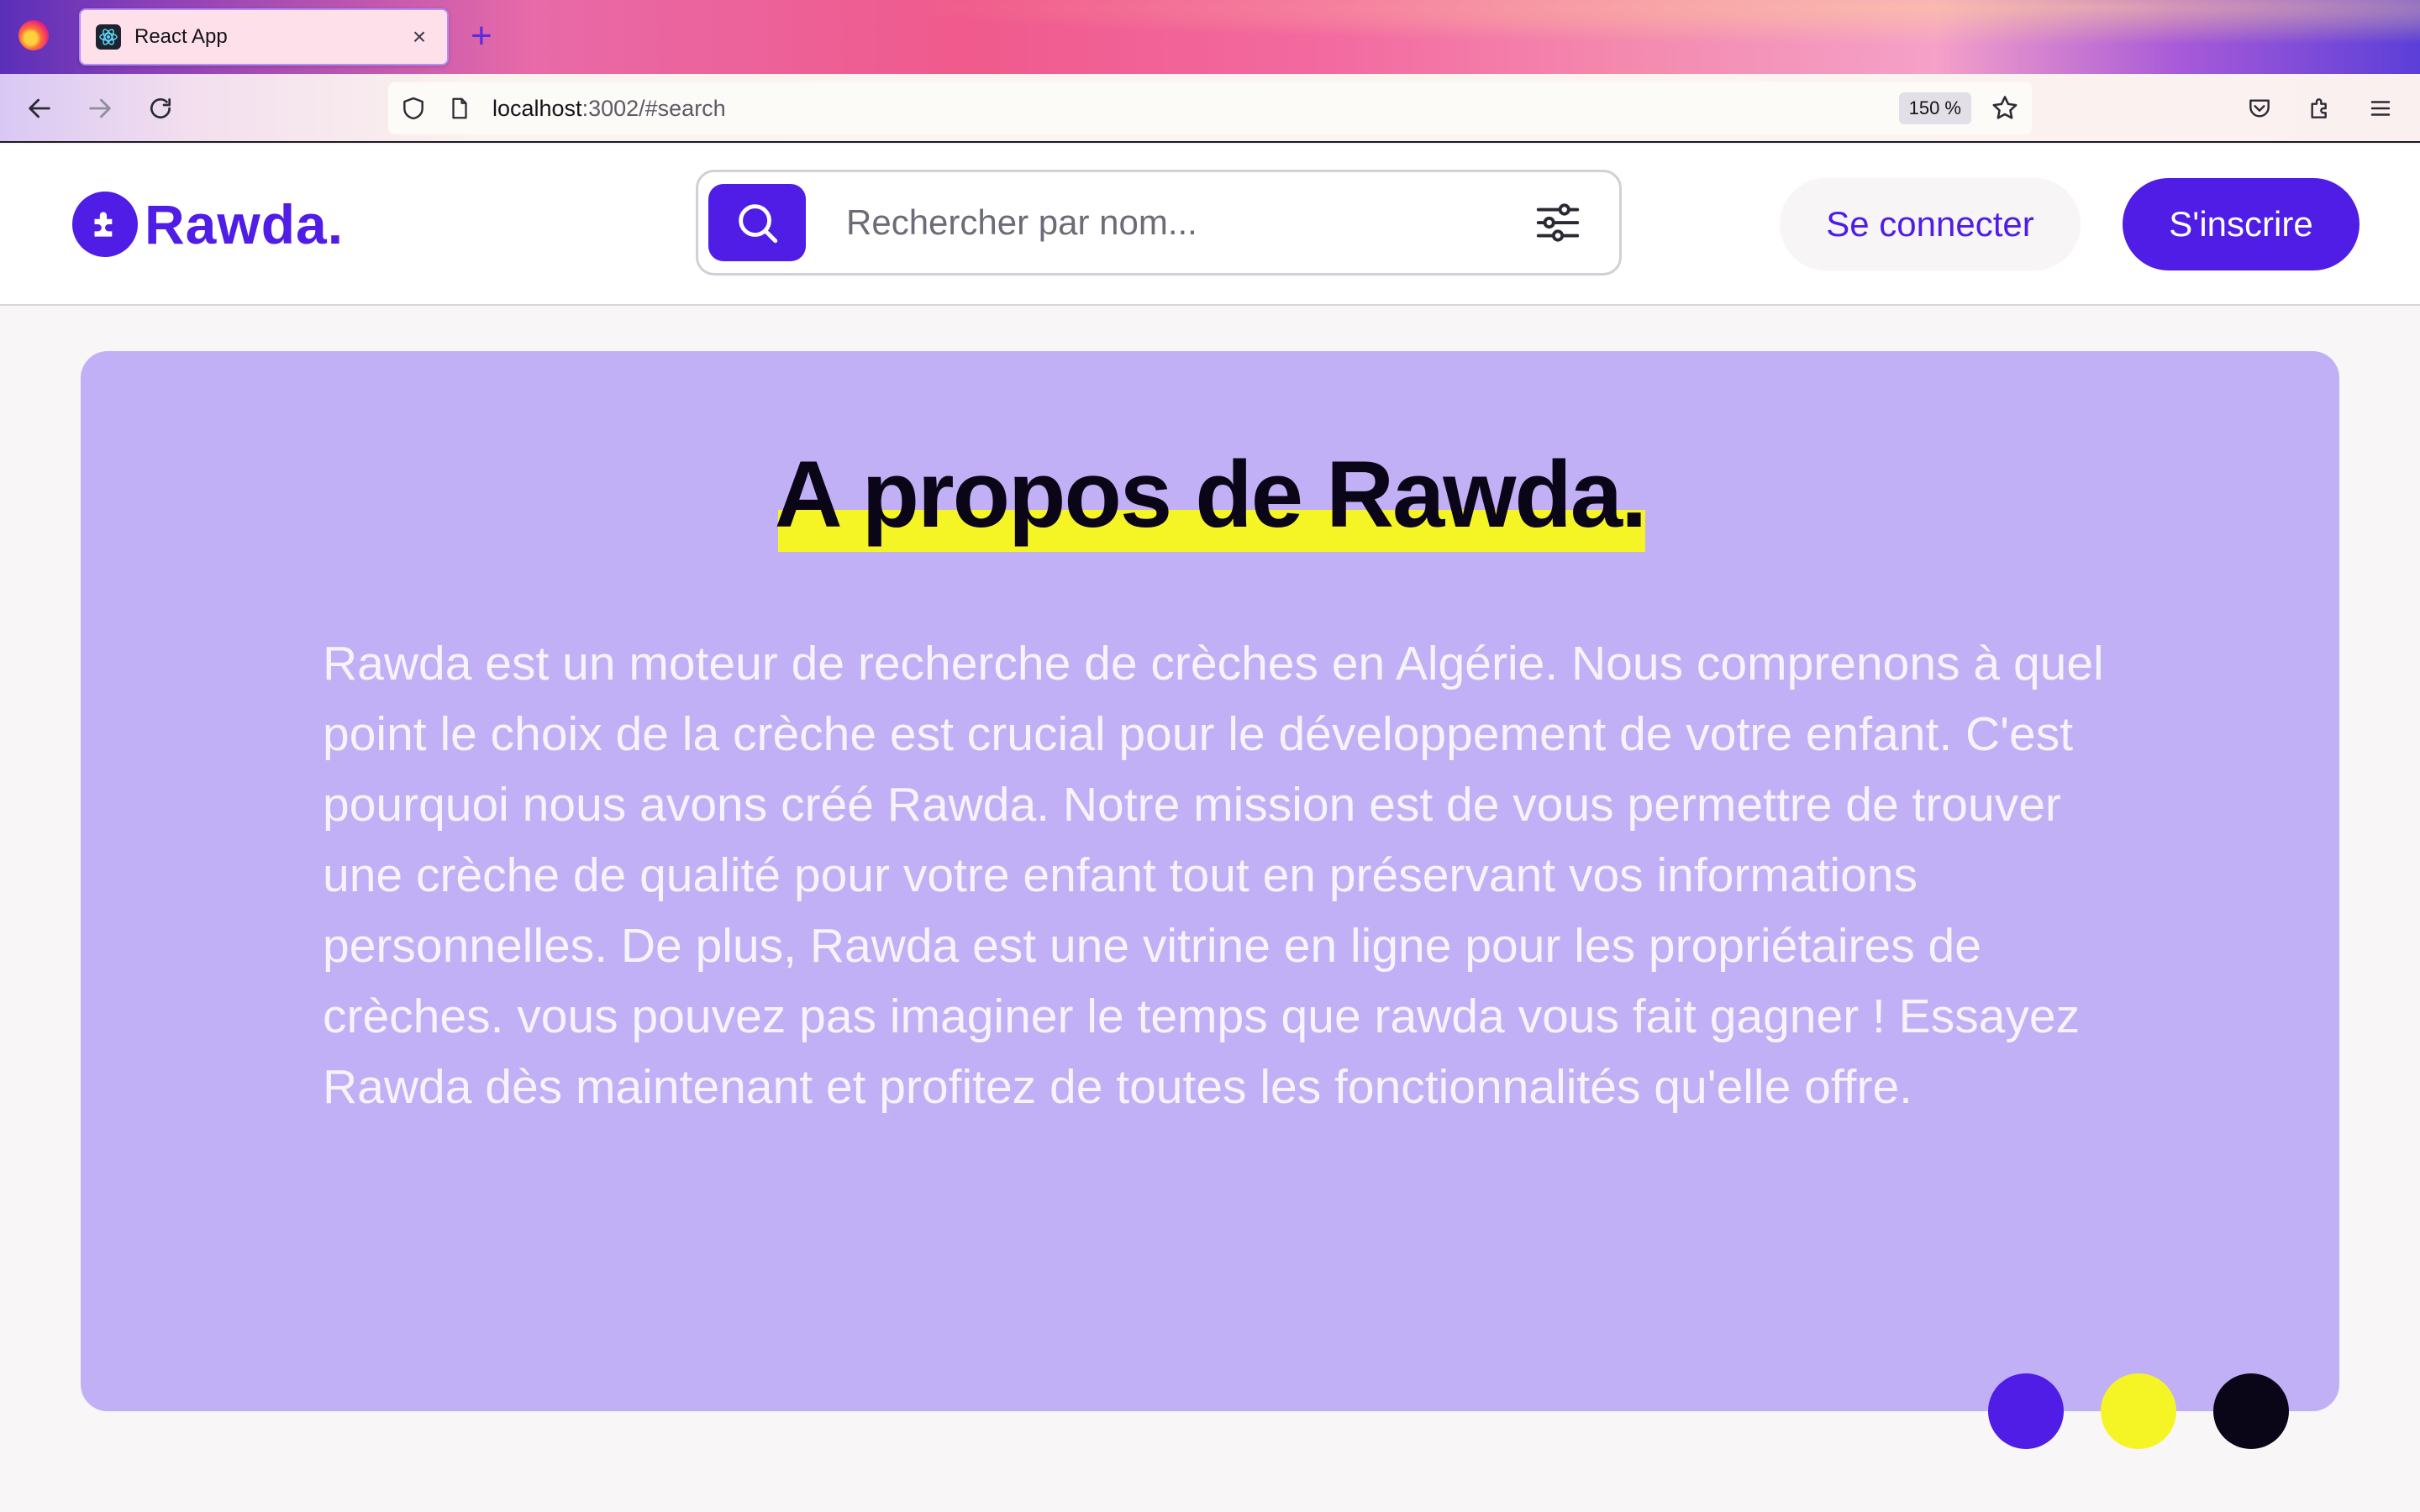 The width and height of the screenshot is (2420, 1512). What do you see at coordinates (264, 37) in the screenshot?
I see `tab-react-app: React App ×` at bounding box center [264, 37].